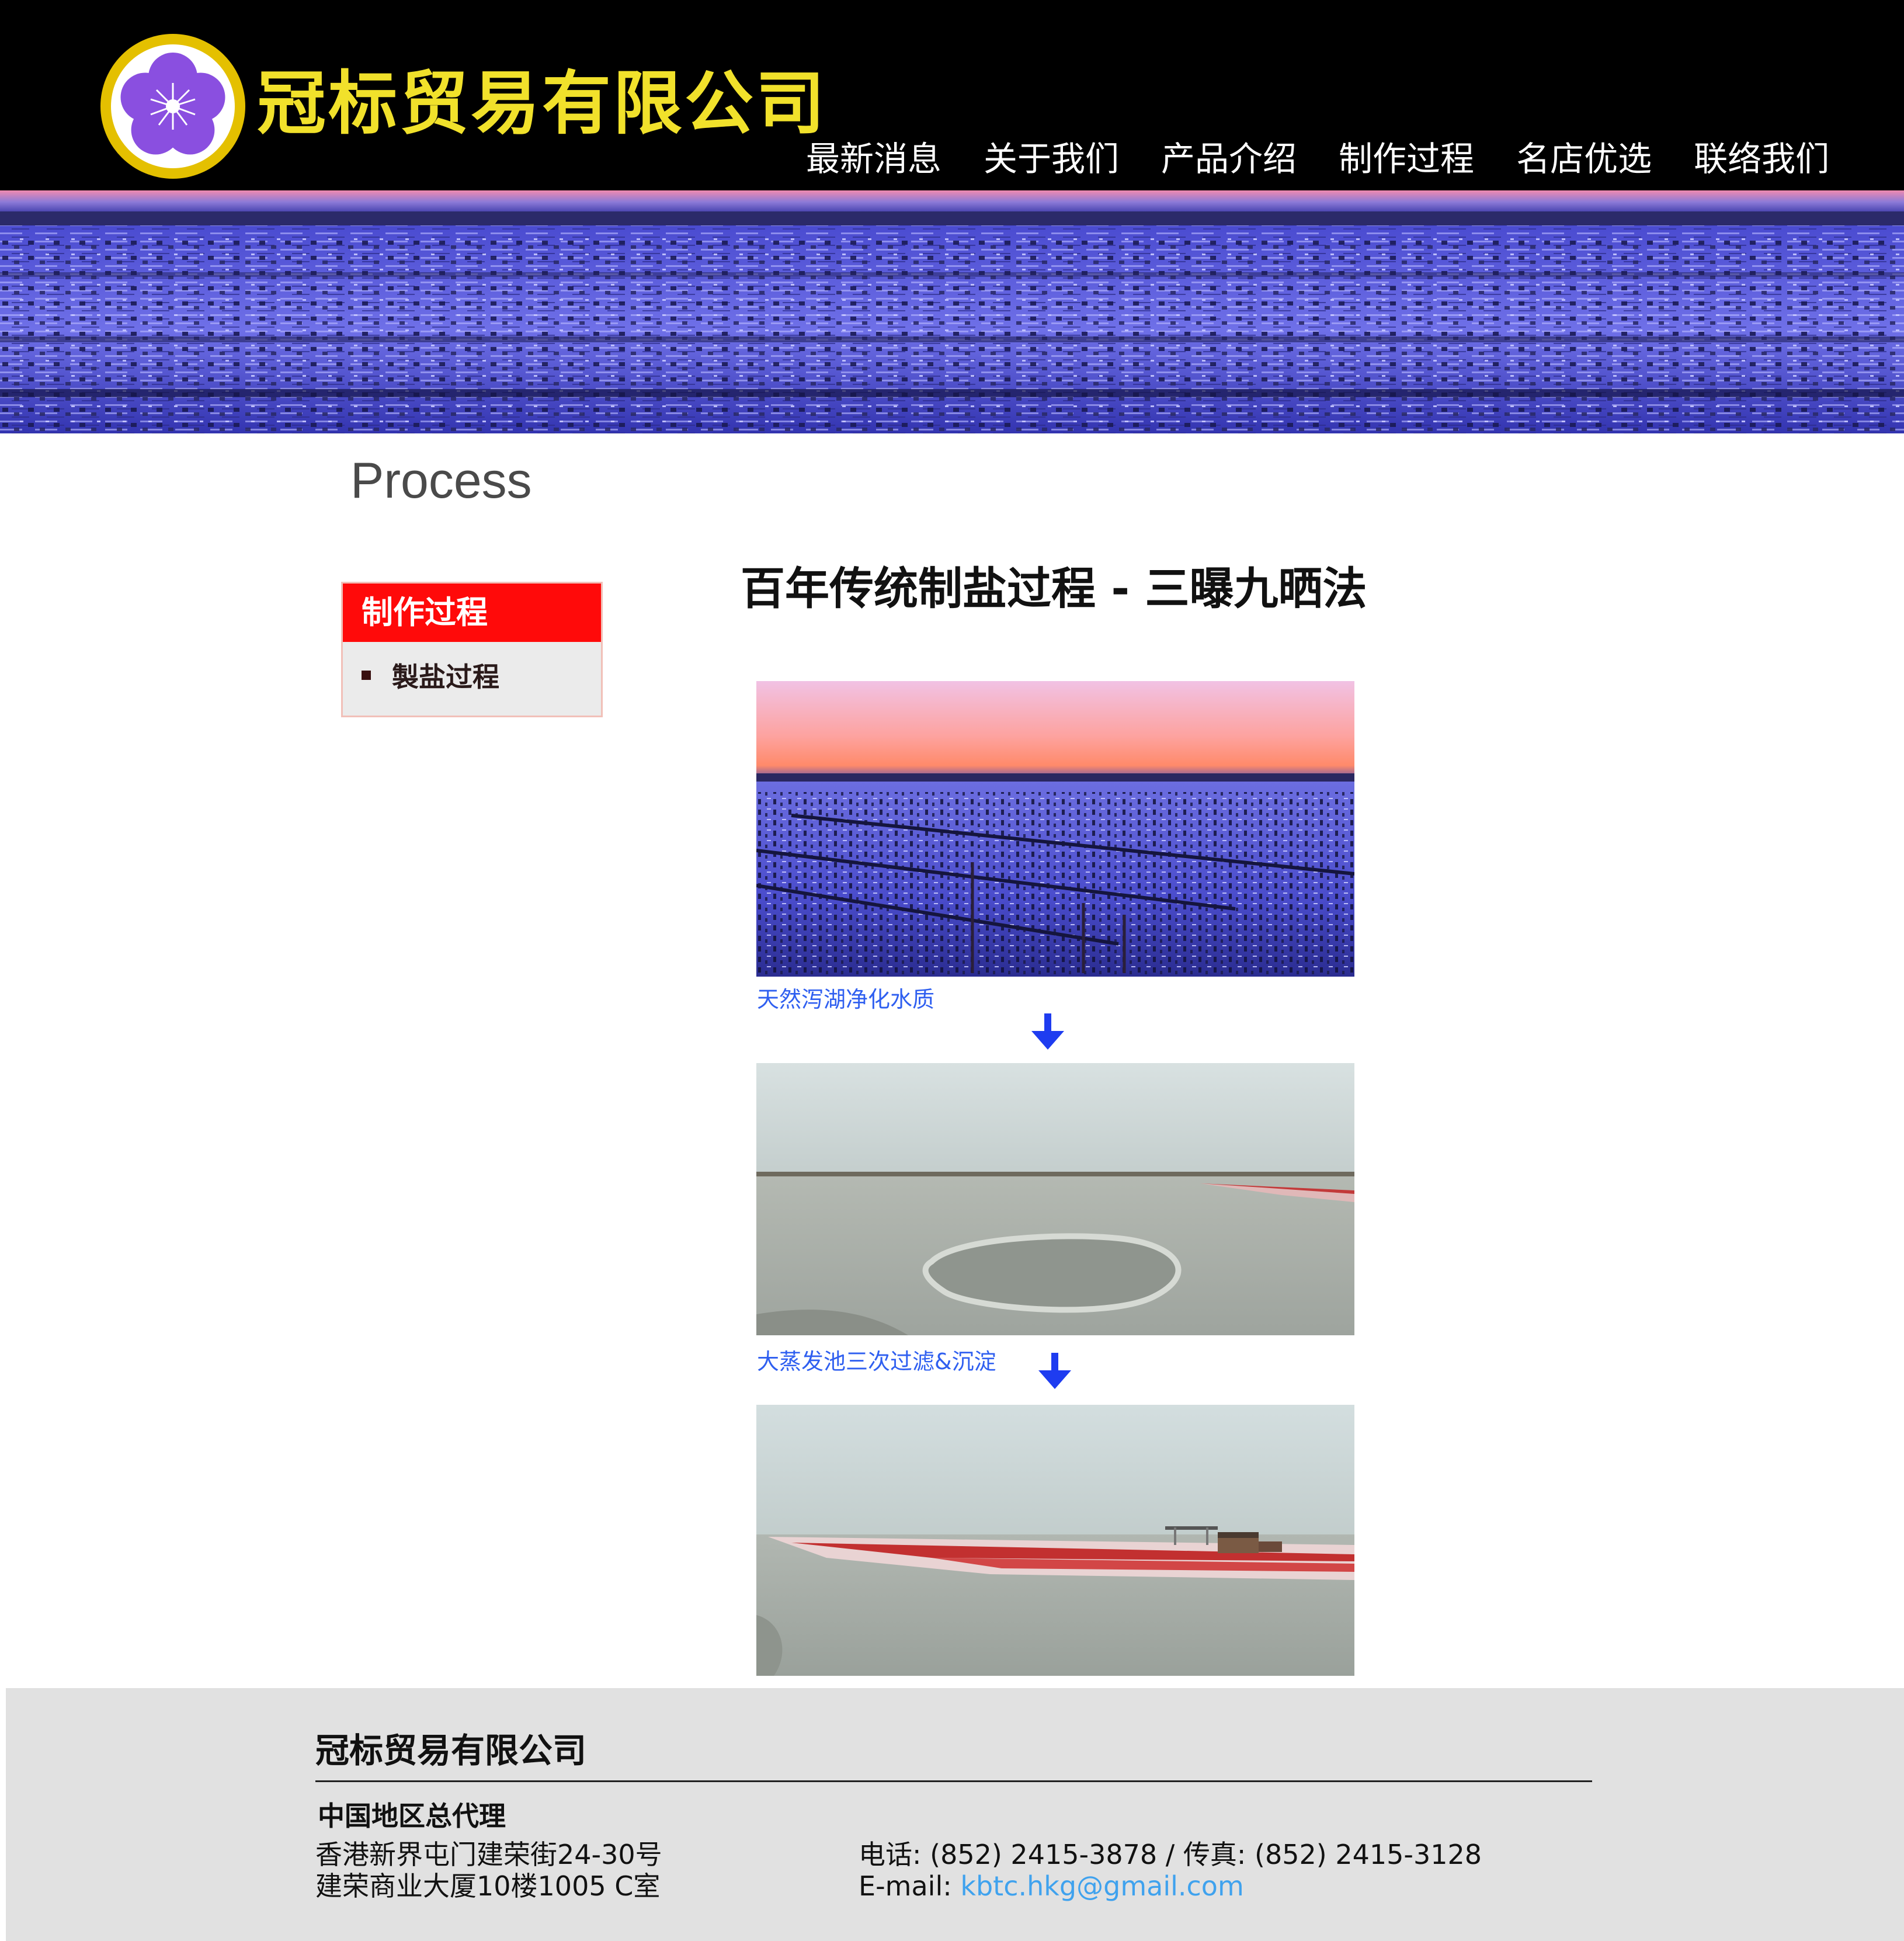  Describe the element at coordinates (1317, 159) in the screenshot. I see `main-nav: 最新消息 关于我们 产品介绍 制作过程 名店优选 联络我们` at that location.